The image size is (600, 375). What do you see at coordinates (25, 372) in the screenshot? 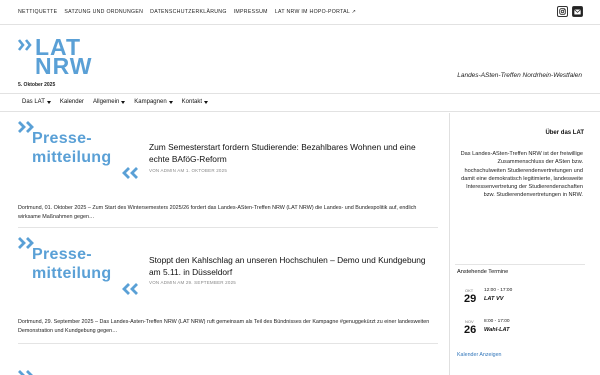
I see `chevron-right-icon` at bounding box center [25, 372].